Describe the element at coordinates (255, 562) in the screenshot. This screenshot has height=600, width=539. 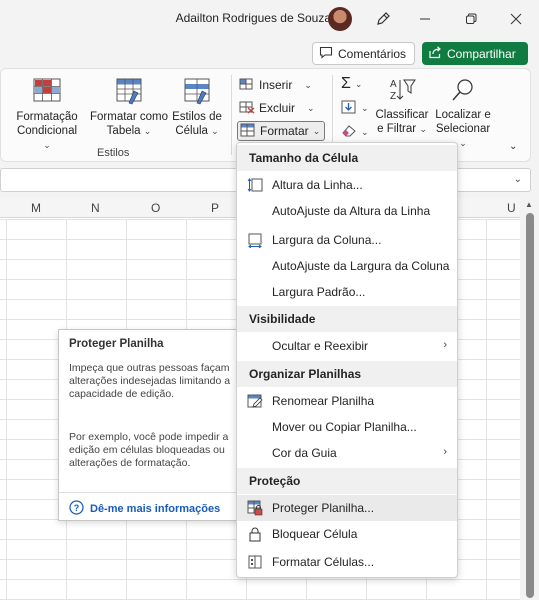
I see `format-cells-icon` at that location.